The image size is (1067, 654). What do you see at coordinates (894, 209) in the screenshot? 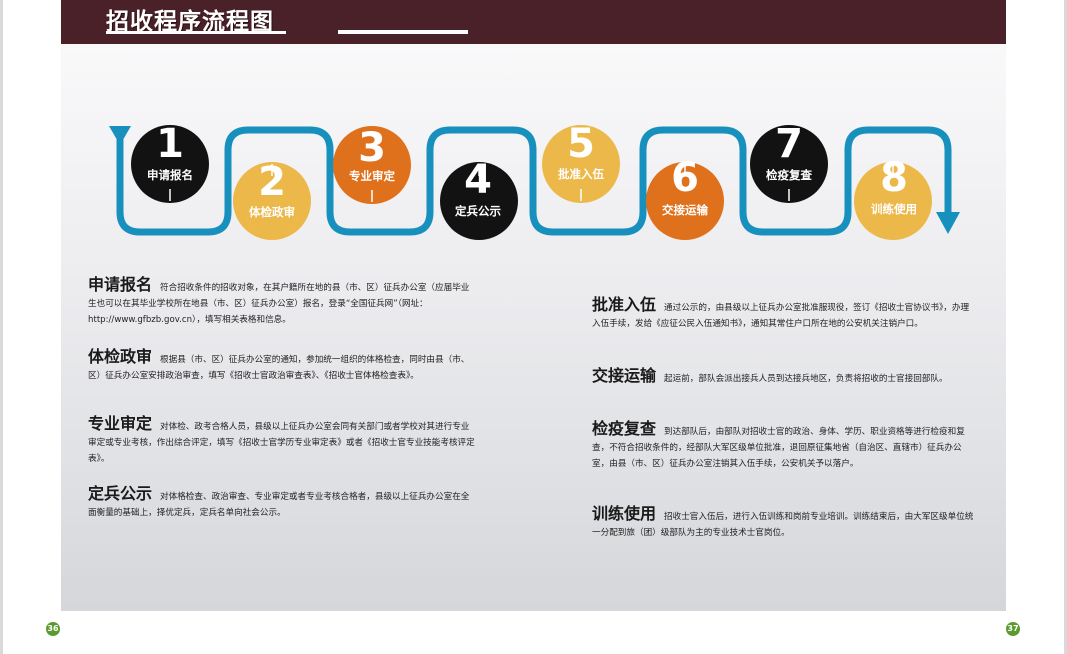
I see `step-label: 训练使用` at bounding box center [894, 209].